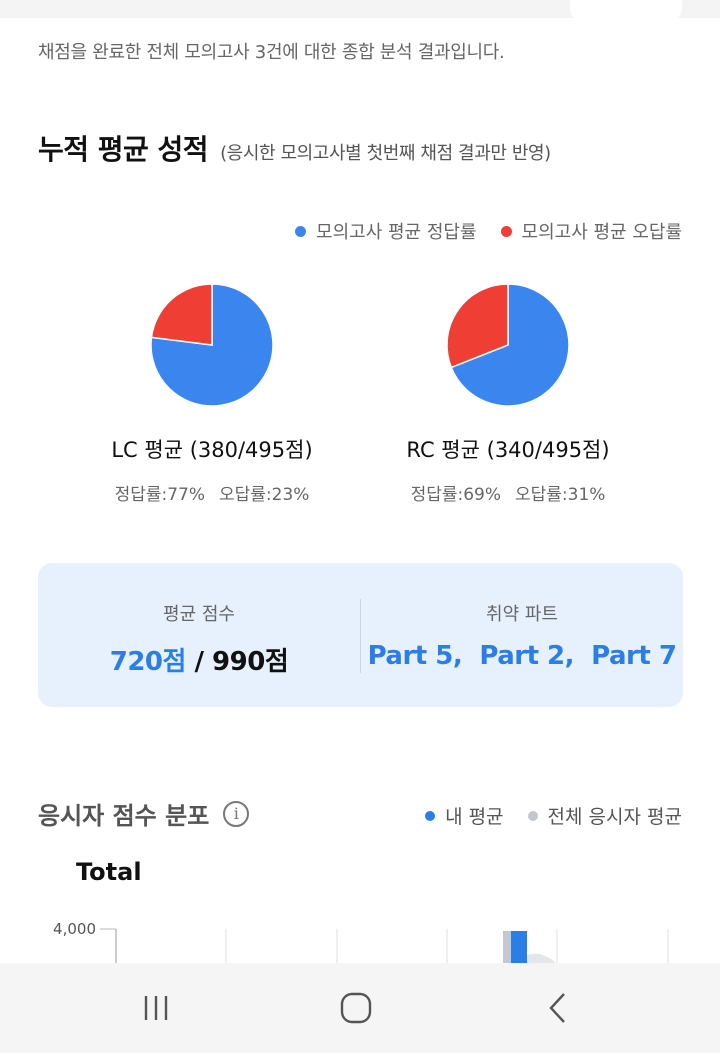  What do you see at coordinates (109, 872) in the screenshot?
I see `chart-title: Total` at bounding box center [109, 872].